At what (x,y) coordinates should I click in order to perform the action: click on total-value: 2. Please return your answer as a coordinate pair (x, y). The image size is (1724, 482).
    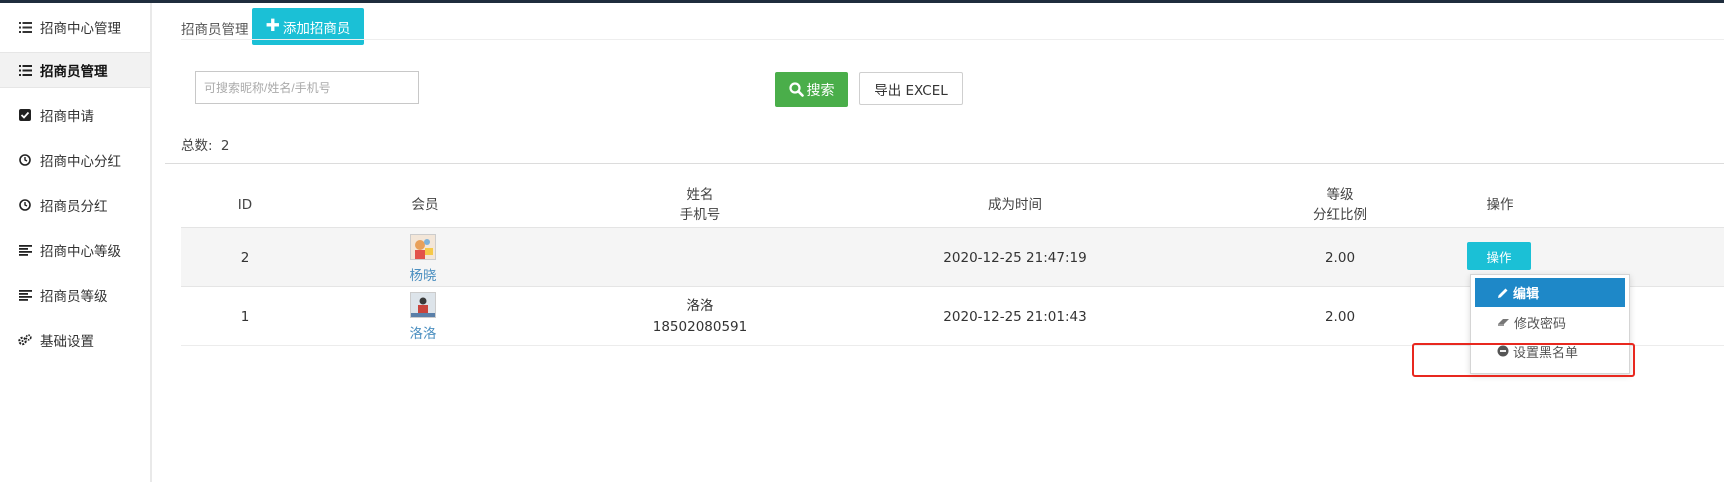
    Looking at the image, I should click on (225, 146).